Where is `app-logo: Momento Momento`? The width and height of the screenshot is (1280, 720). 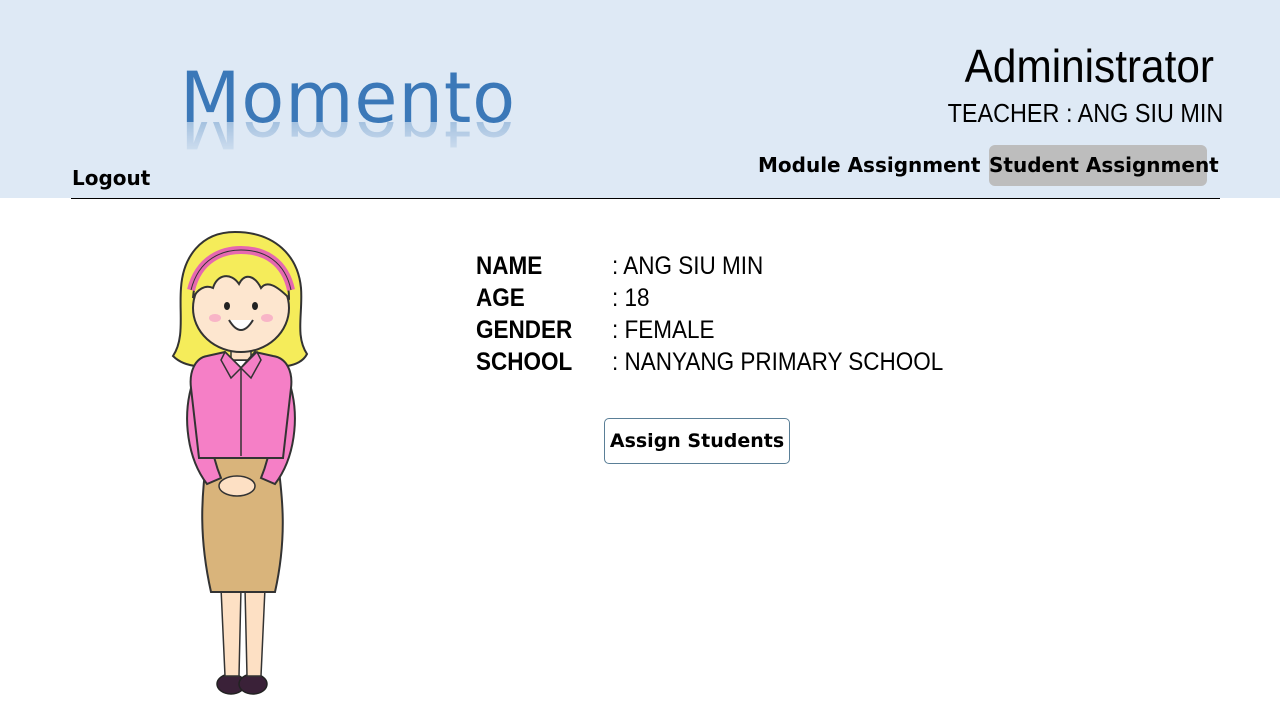
app-logo: Momento Momento is located at coordinates (348, 113).